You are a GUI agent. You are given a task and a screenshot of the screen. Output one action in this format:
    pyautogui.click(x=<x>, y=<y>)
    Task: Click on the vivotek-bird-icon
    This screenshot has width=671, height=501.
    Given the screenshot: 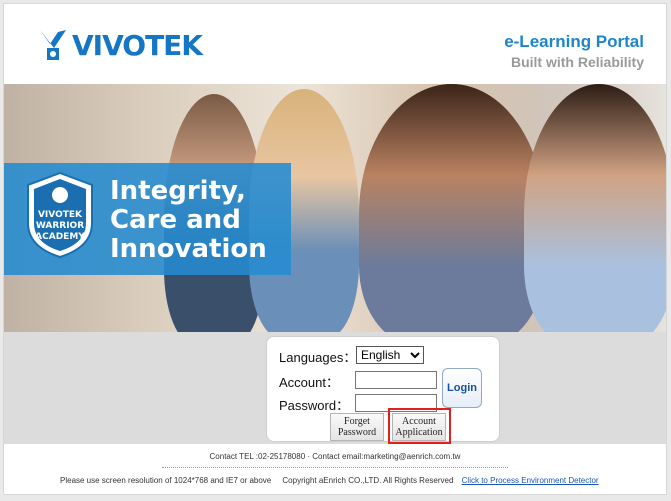 What is the action you would take?
    pyautogui.click(x=53, y=45)
    